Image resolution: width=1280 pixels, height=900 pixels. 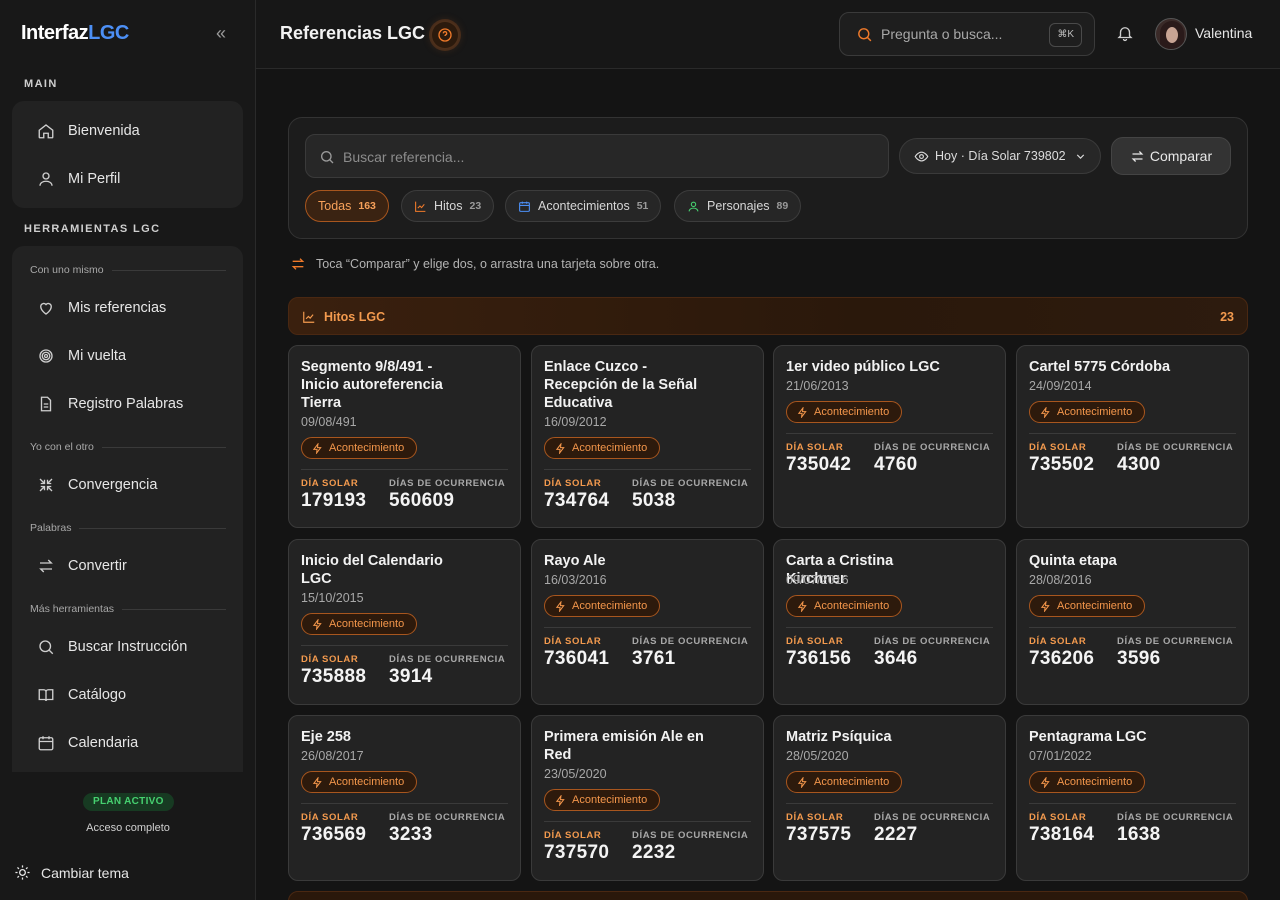 I want to click on chip-hitos: Hitos 23, so click(x=448, y=206).